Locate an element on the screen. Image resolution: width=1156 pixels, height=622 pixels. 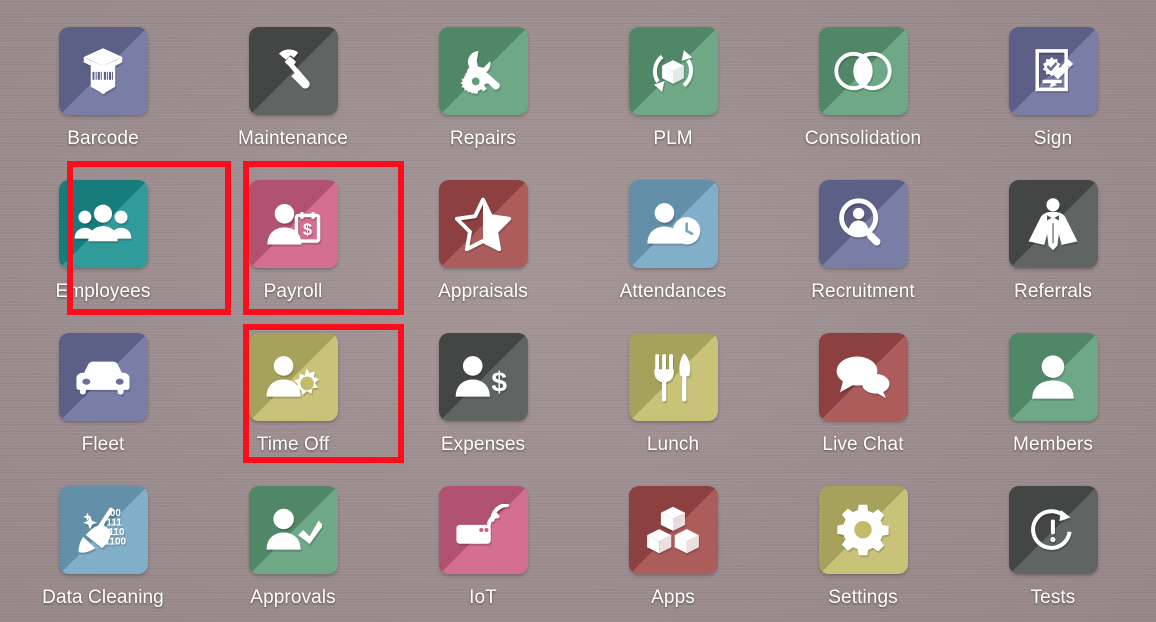
app-label: Maintenance is located at coordinates (293, 138).